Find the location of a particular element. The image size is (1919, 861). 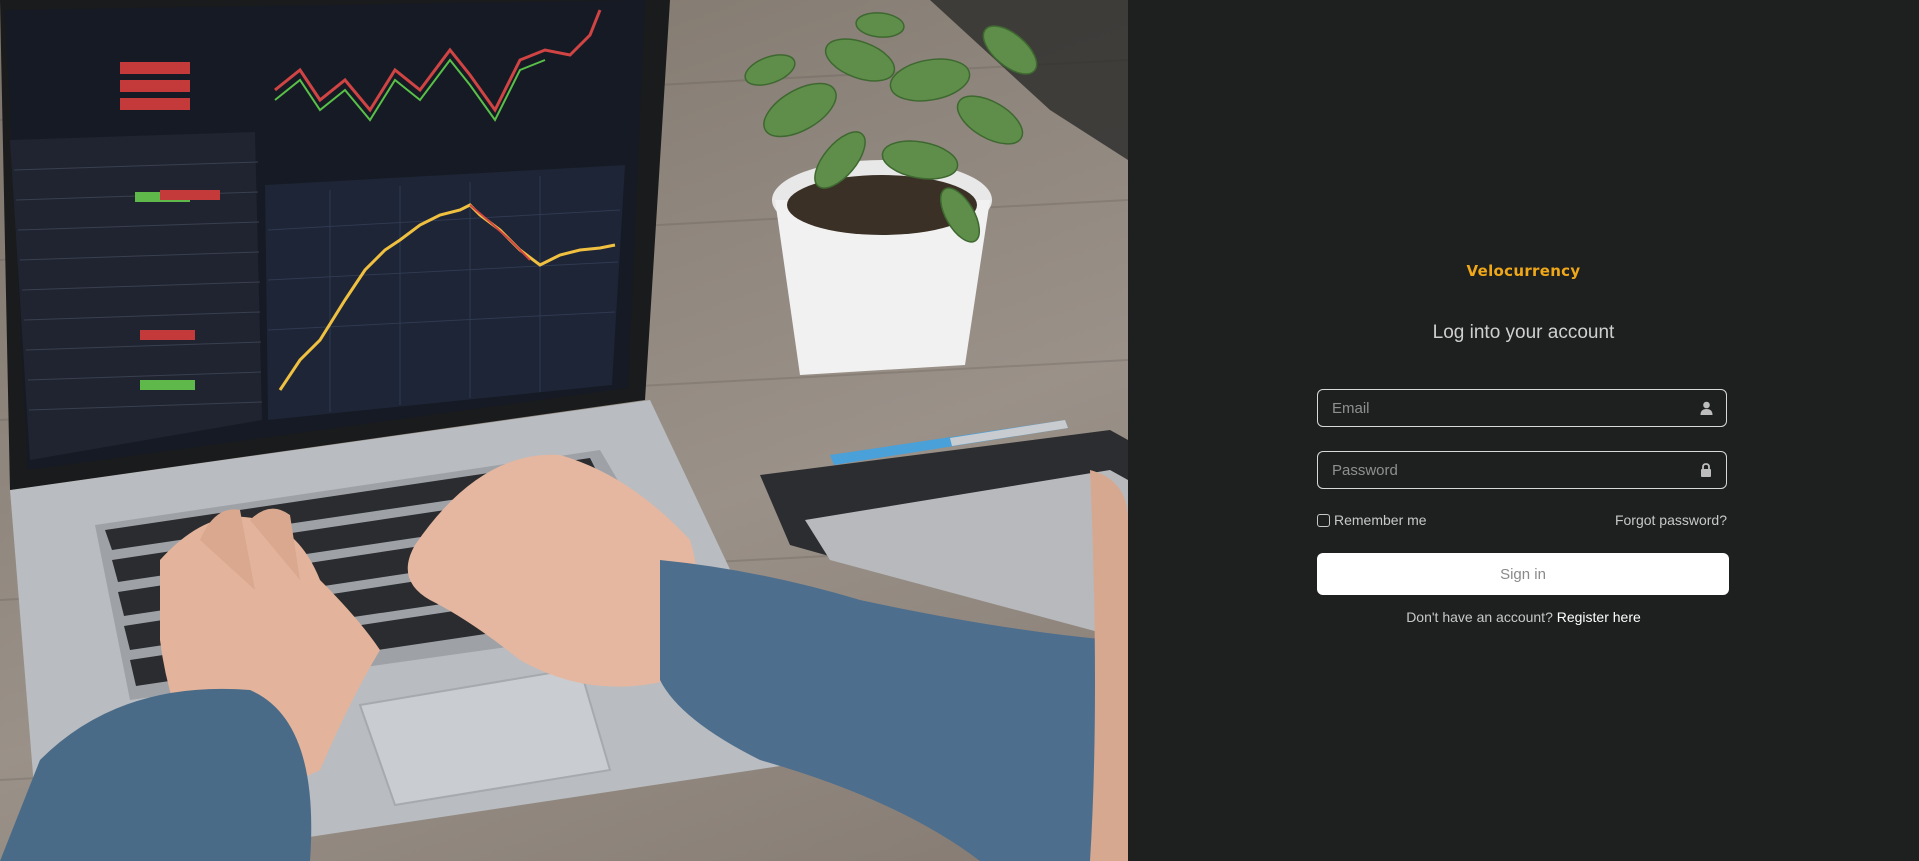

forgot-password-link: Forgot password? is located at coordinates (1671, 520).